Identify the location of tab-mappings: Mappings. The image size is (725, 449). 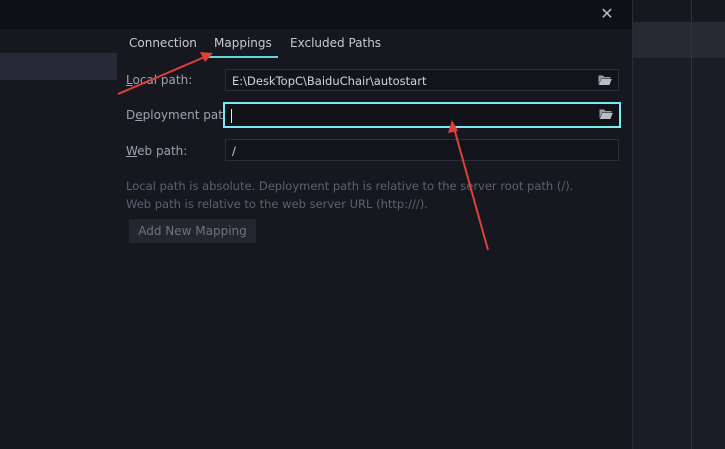
(243, 43).